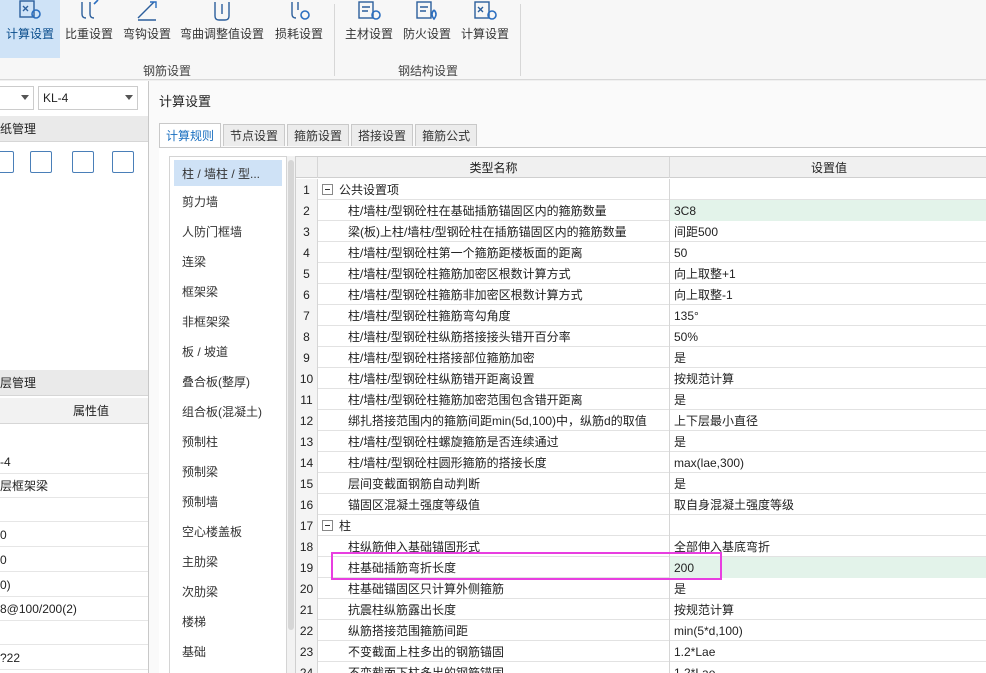 The image size is (986, 673). What do you see at coordinates (228, 651) in the screenshot?
I see `category-item: 基础` at bounding box center [228, 651].